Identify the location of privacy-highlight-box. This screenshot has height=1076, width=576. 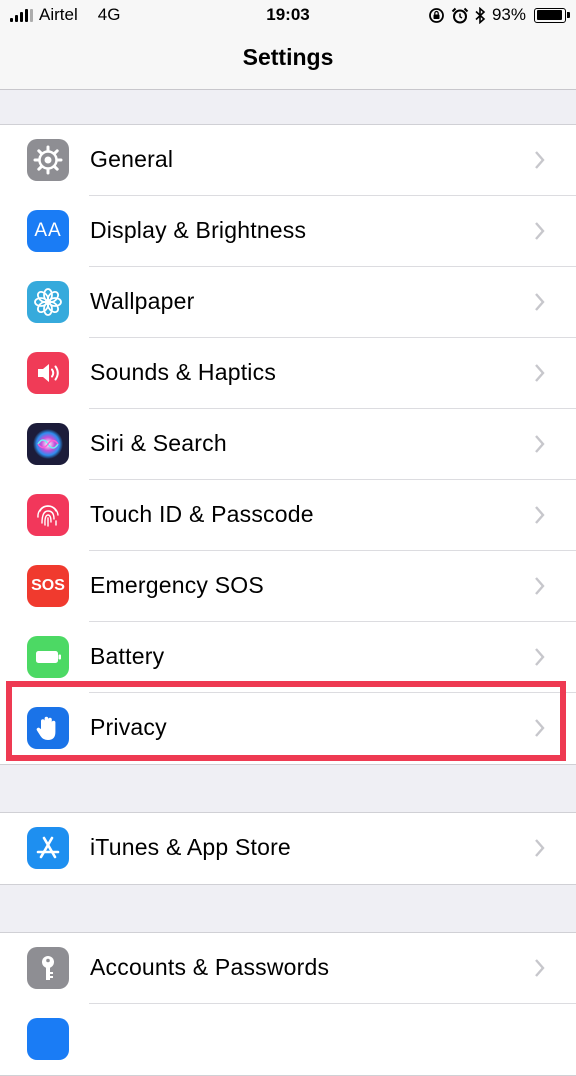
(286, 721).